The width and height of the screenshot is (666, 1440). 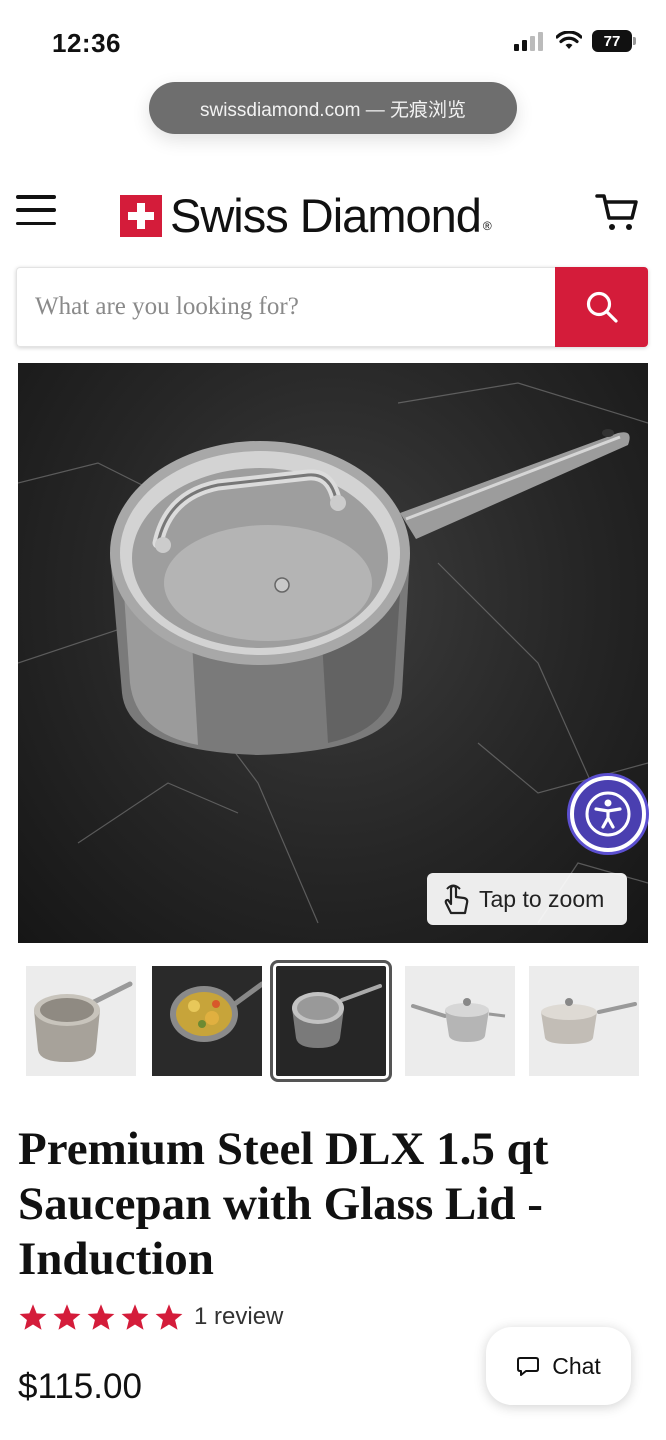 I want to click on status-icons: 77, so click(x=575, y=41).